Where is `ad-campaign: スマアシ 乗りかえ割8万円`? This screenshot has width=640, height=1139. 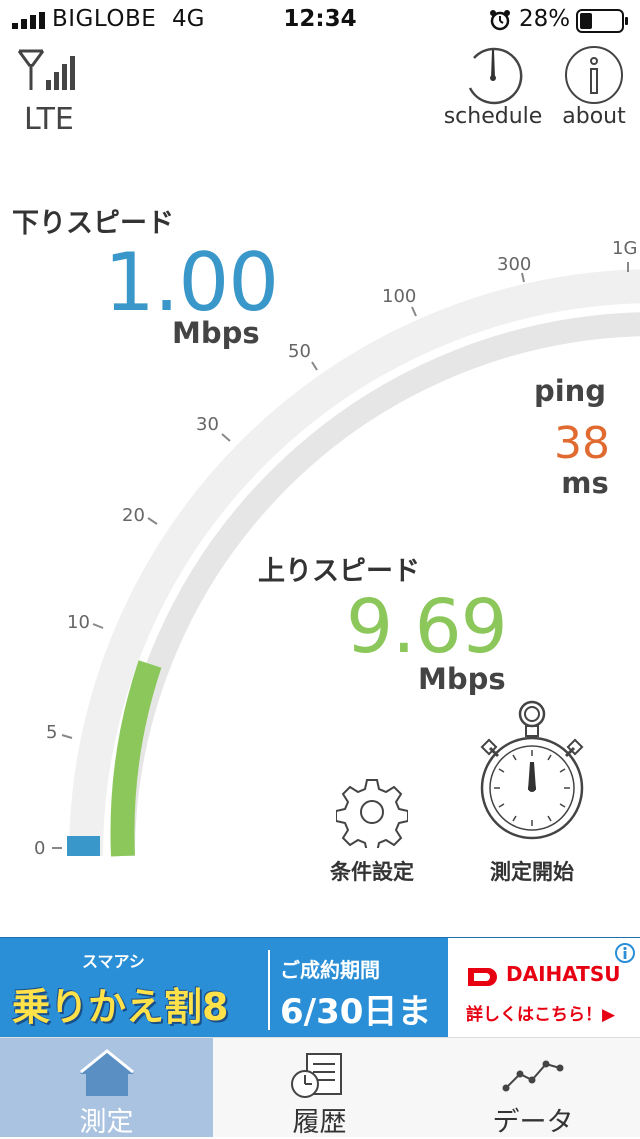
ad-campaign: スマアシ 乗りかえ割8万円 is located at coordinates (134, 1014).